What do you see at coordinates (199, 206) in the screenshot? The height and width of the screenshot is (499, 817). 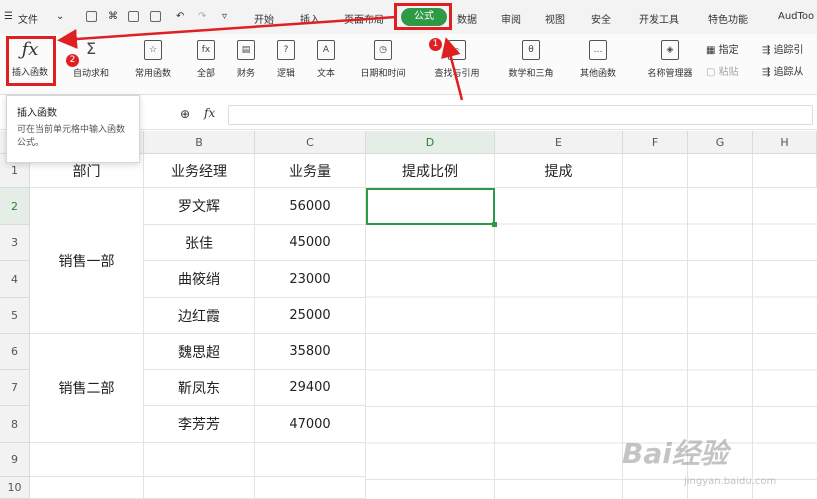 I see `cell-b2: 罗文辉` at bounding box center [199, 206].